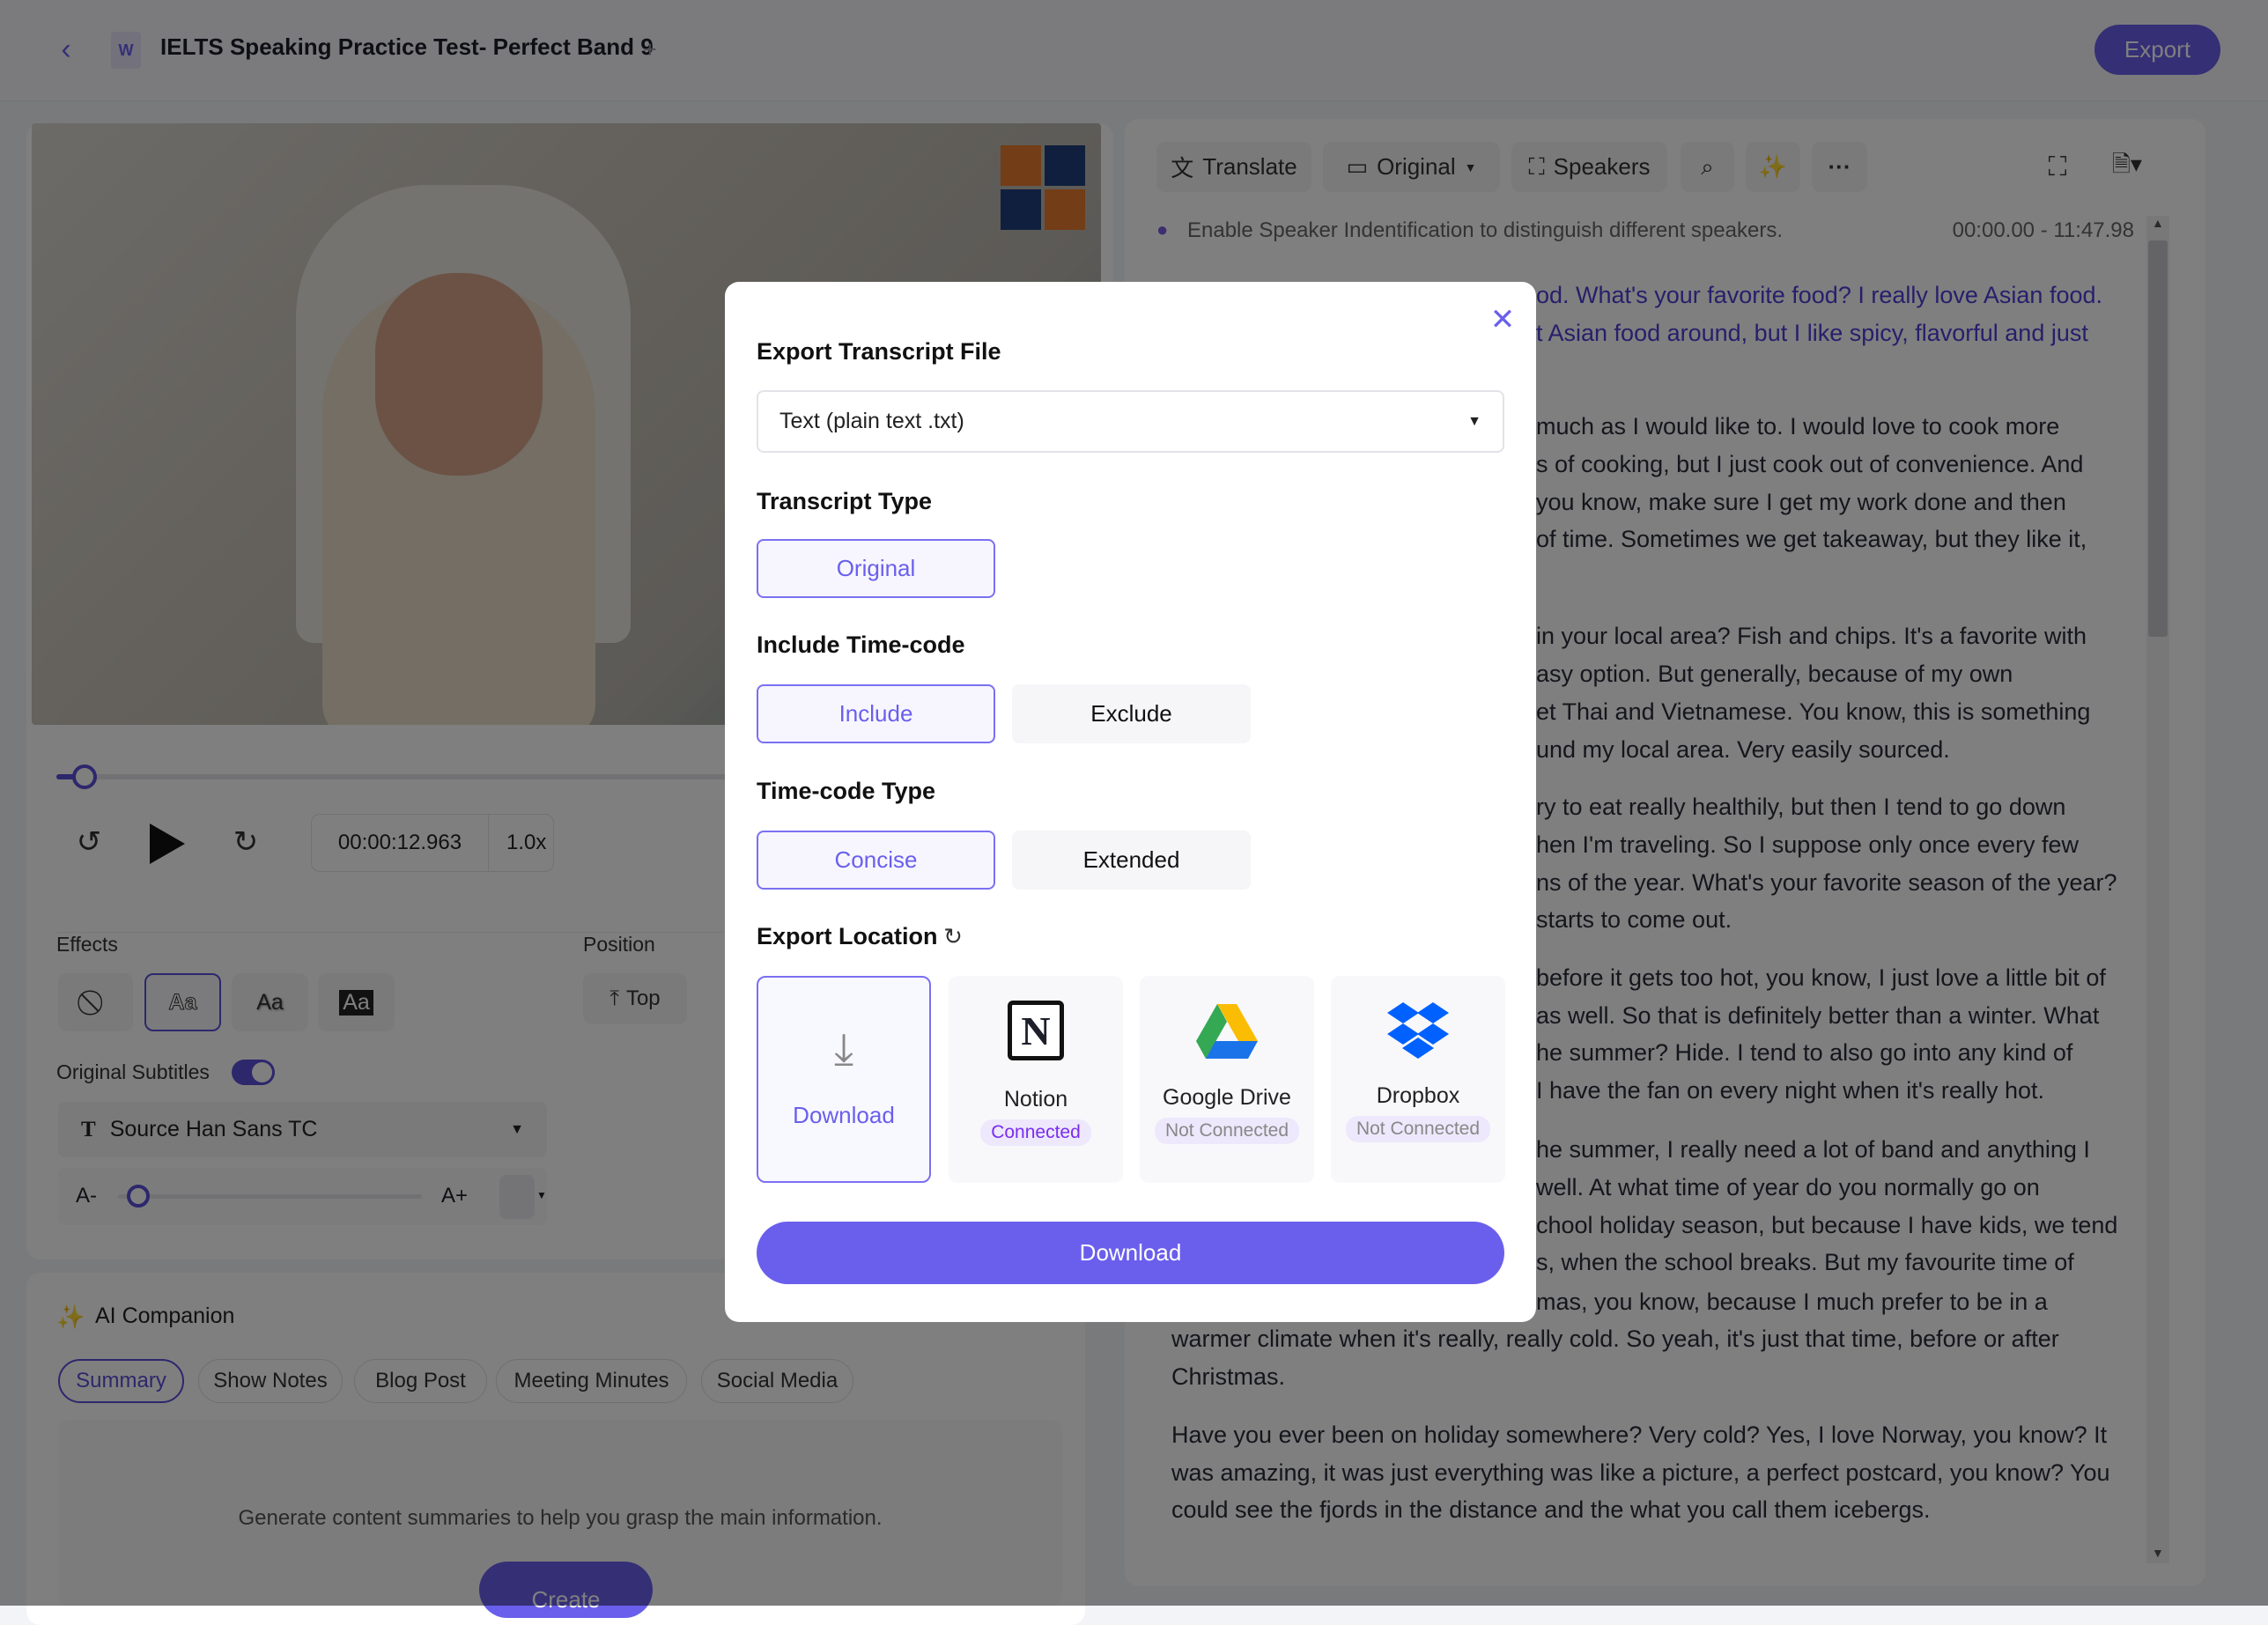 This screenshot has width=2268, height=1625. I want to click on location-google-drive: Google Drive Not Connected, so click(1227, 1079).